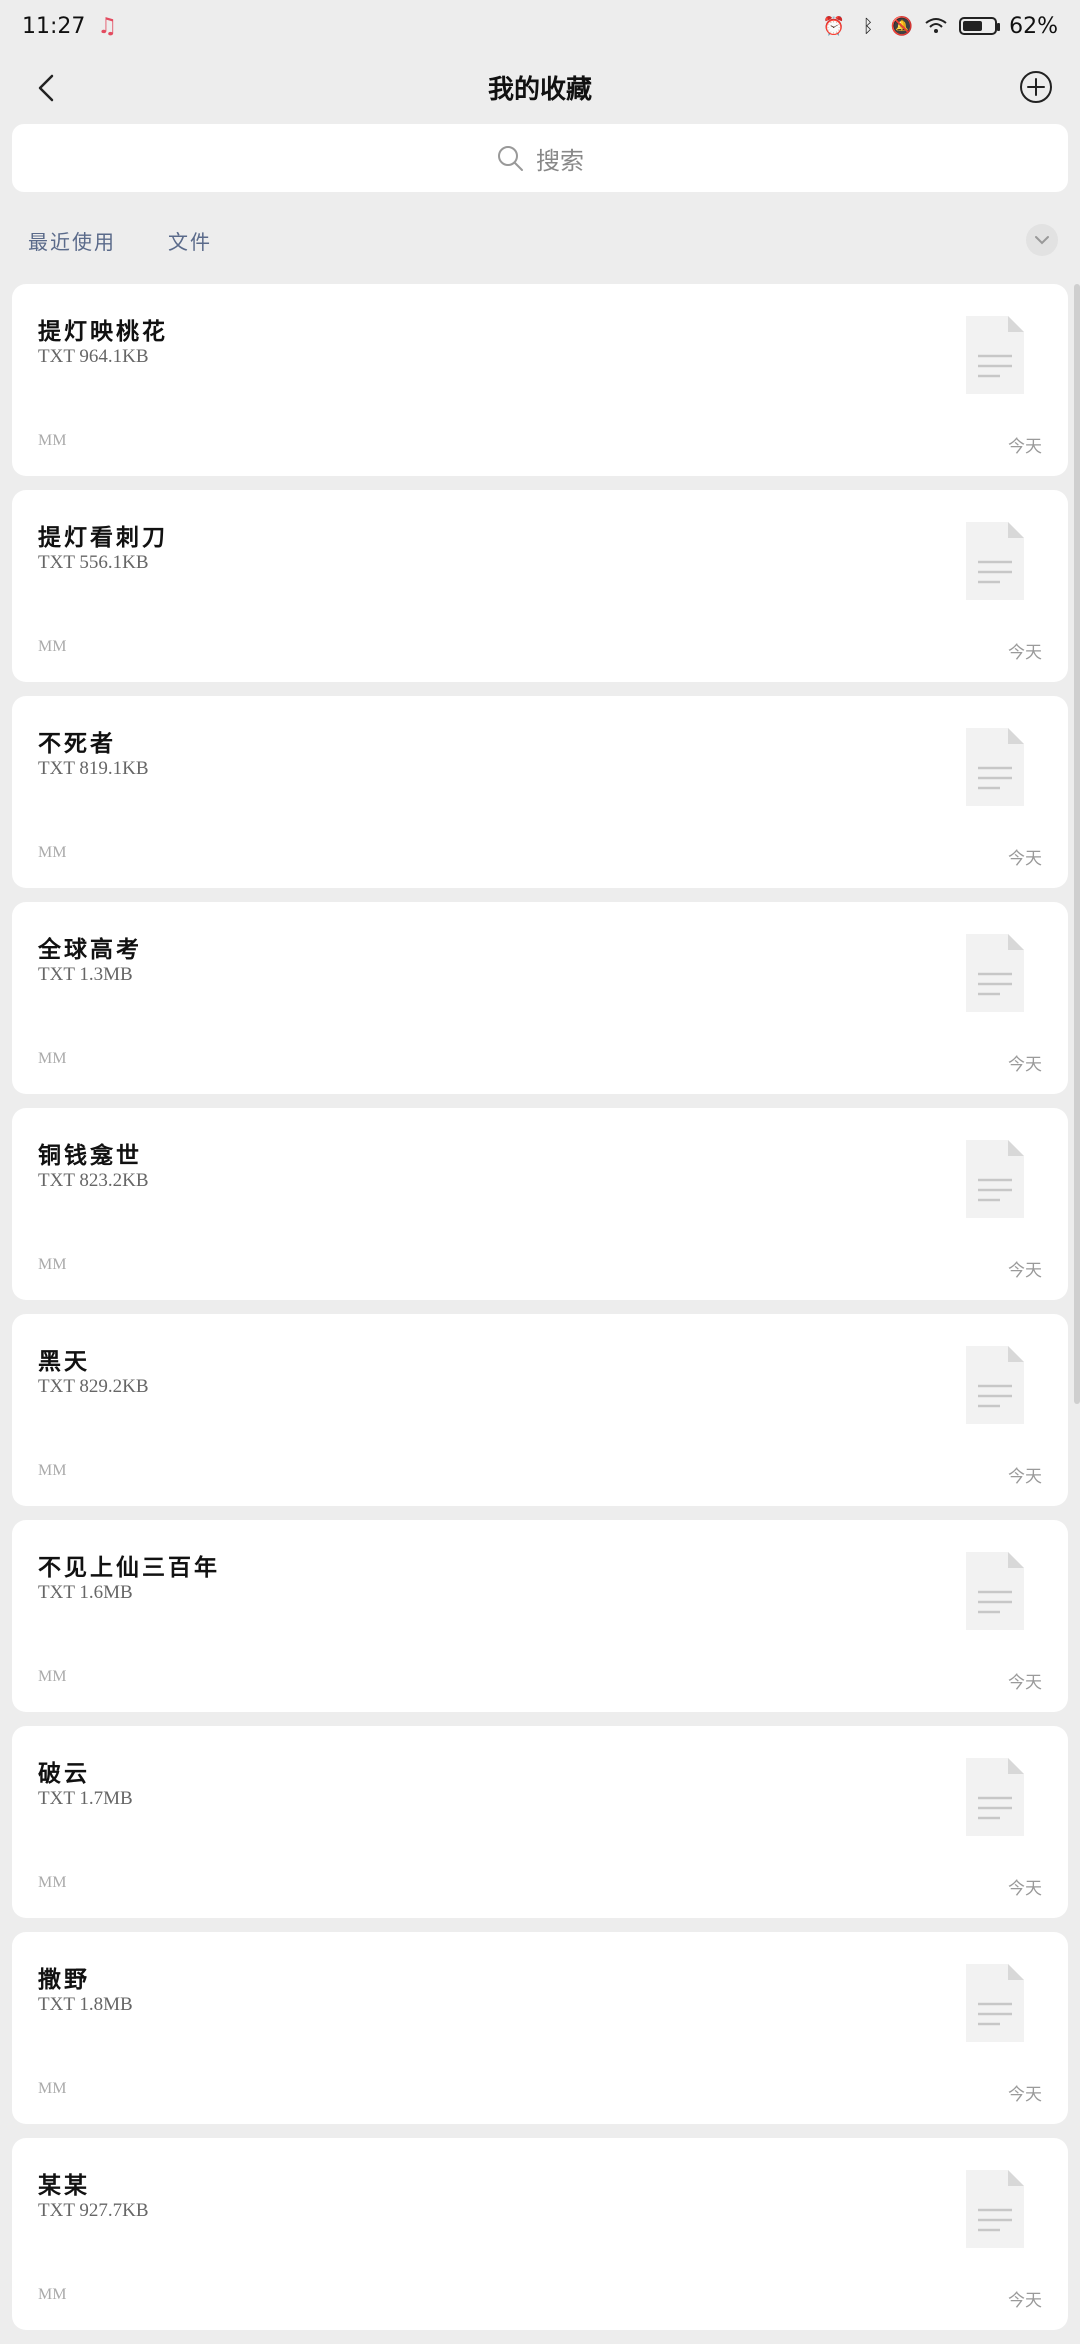 The height and width of the screenshot is (2344, 1080). Describe the element at coordinates (64, 1362) in the screenshot. I see `file-name: 黑天` at that location.